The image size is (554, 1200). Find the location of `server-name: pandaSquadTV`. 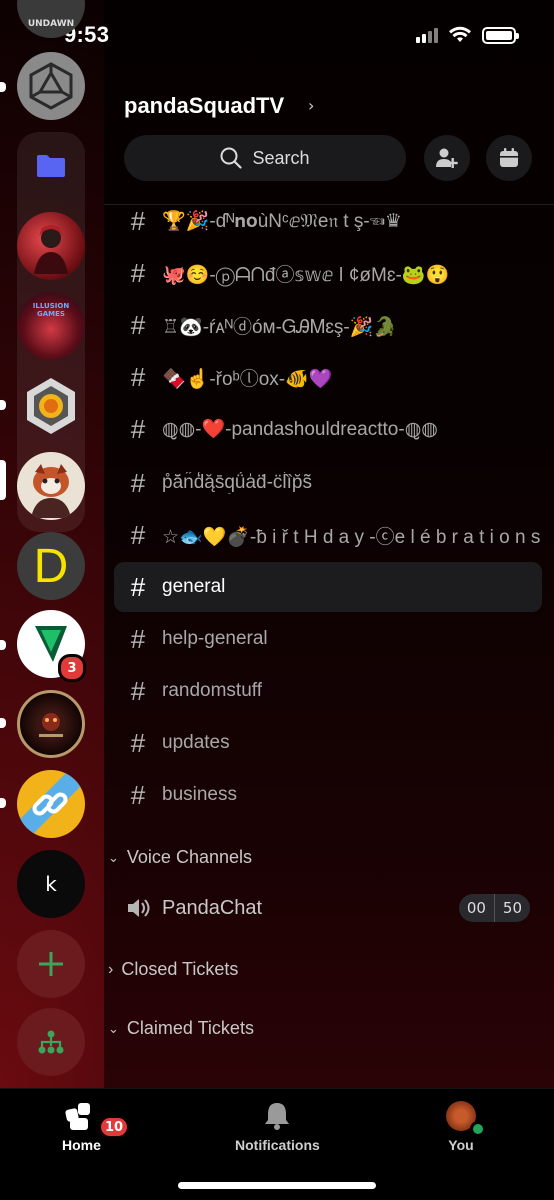

server-name: pandaSquadTV is located at coordinates (204, 106).